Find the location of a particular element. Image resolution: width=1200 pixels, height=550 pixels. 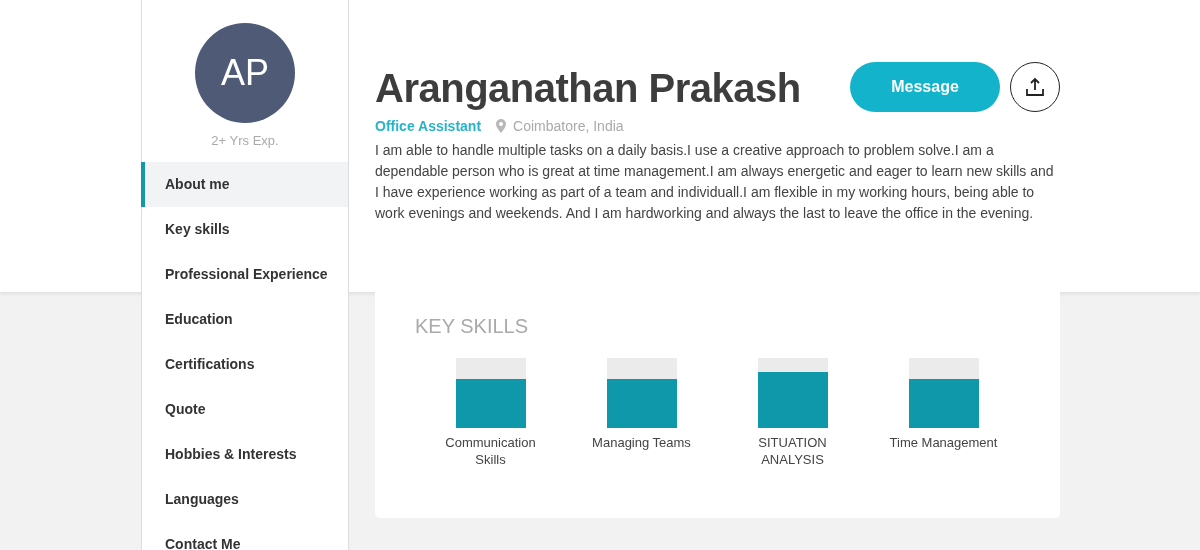

sidebar-item: Certifications is located at coordinates (244, 364).